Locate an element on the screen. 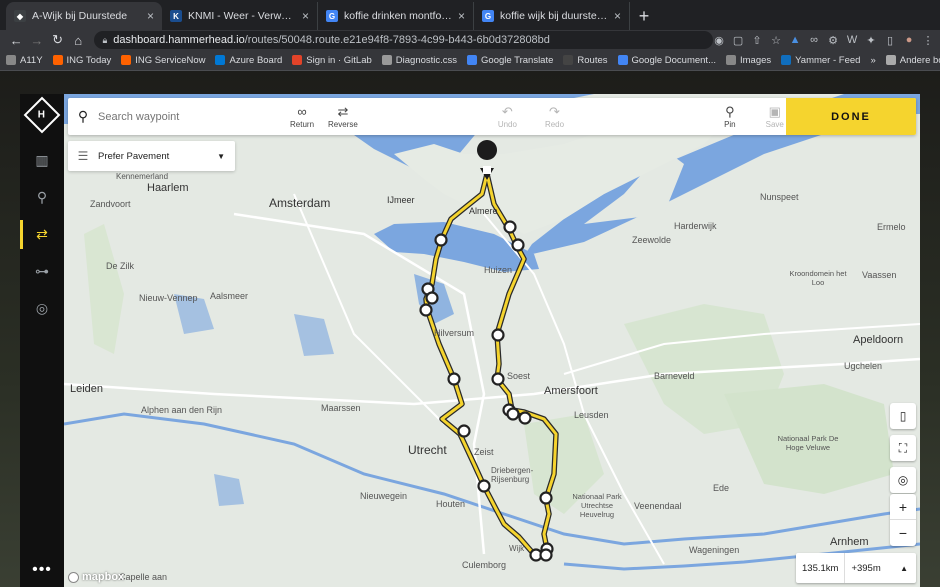 The width and height of the screenshot is (940, 587). hammerhead-logo-icon: H is located at coordinates (42, 115).